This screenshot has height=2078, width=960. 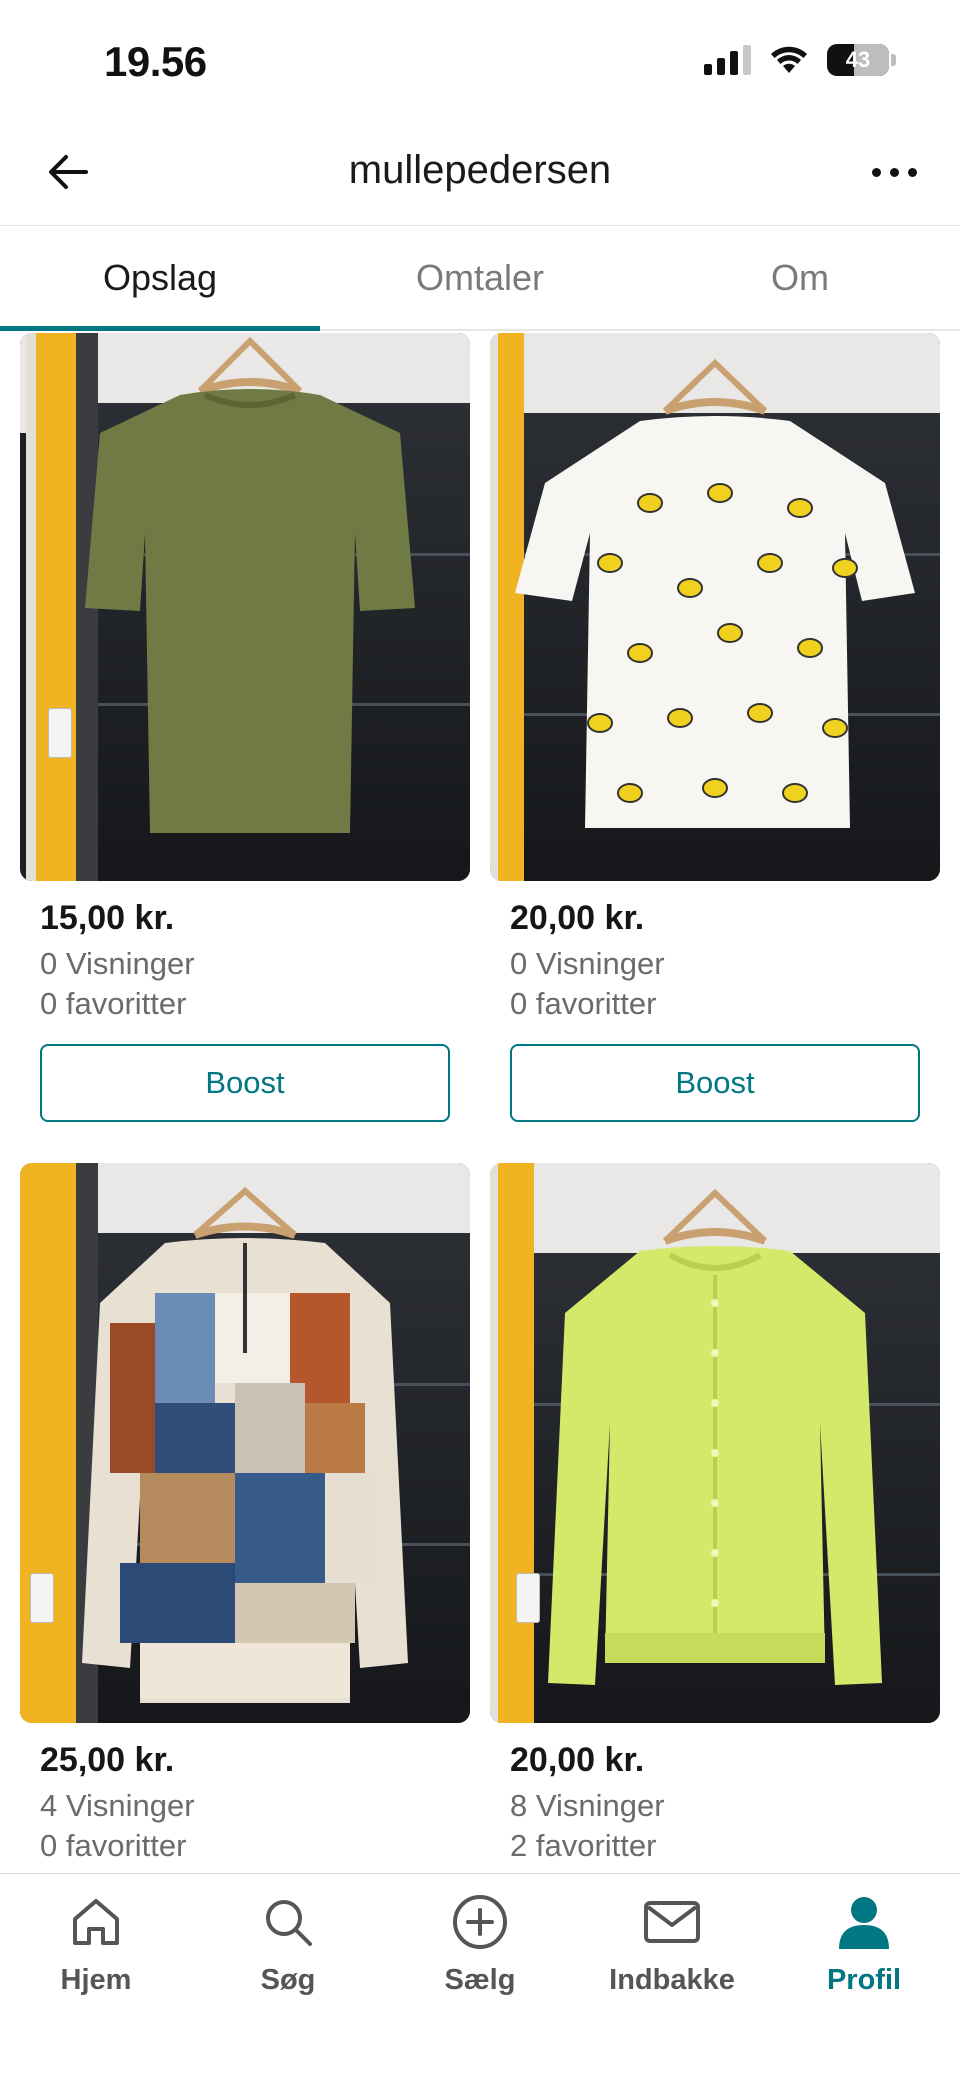 What do you see at coordinates (727, 60) in the screenshot?
I see `cellular-signal-icon` at bounding box center [727, 60].